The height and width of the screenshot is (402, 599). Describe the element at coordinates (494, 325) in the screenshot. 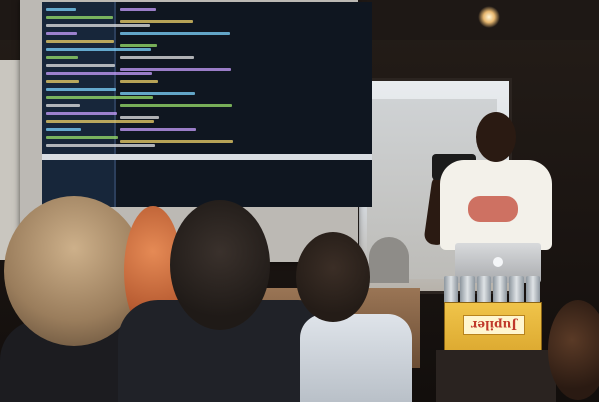

I see `crate-brand-label: Jupiler` at that location.